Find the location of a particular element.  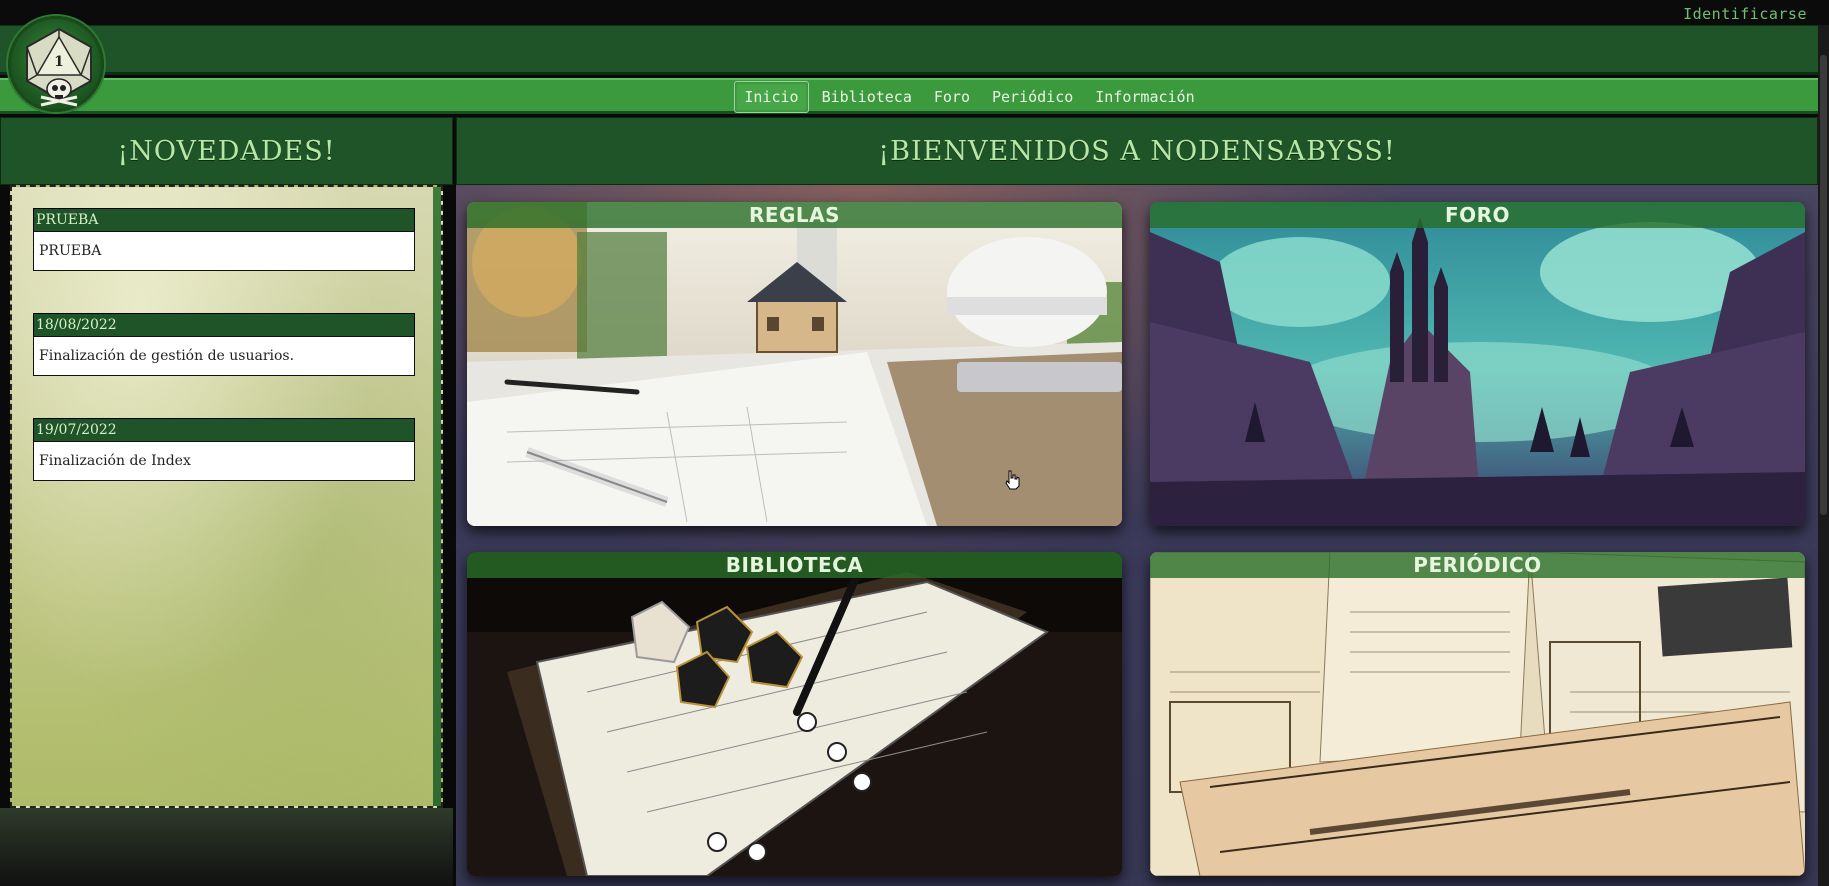

header-band is located at coordinates (909, 50).